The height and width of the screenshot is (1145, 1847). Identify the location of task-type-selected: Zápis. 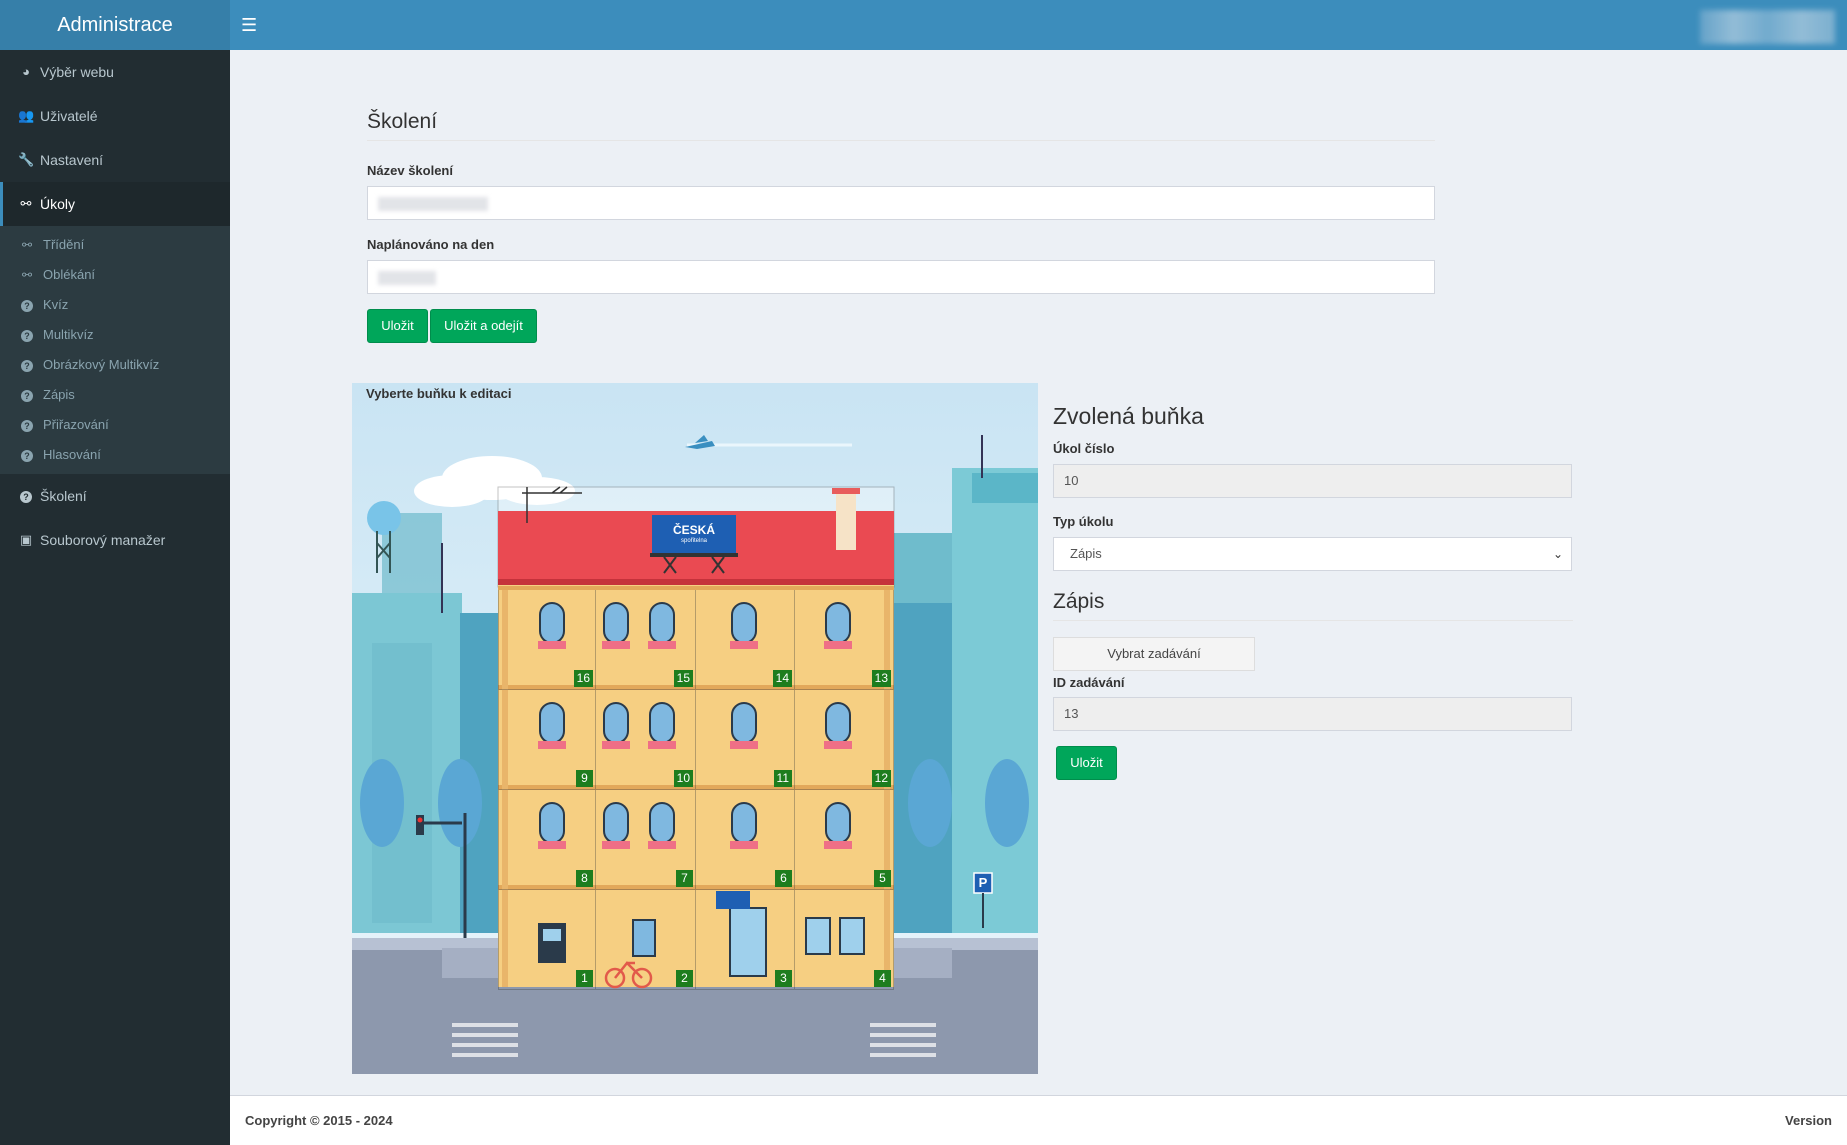
(1086, 553).